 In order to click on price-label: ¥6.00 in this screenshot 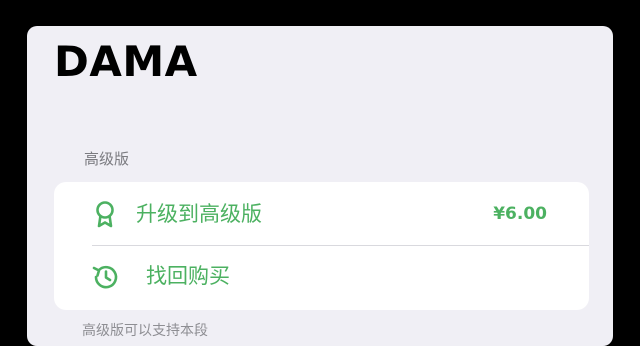, I will do `click(520, 214)`.